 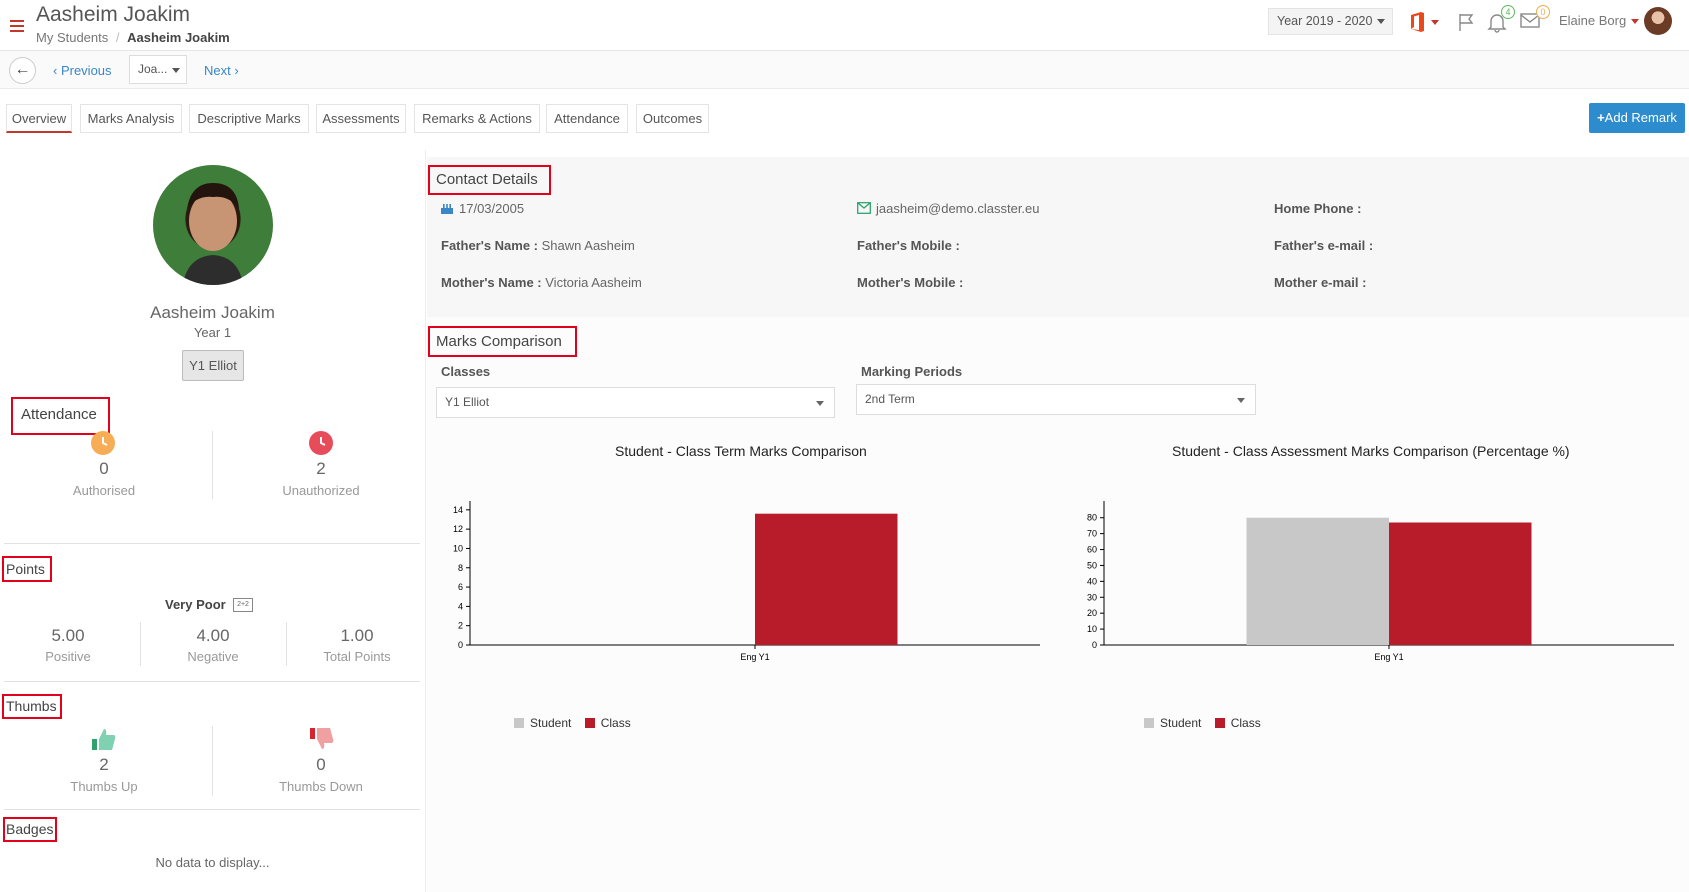 I want to click on arrow-left-icon: ←, so click(x=22, y=69).